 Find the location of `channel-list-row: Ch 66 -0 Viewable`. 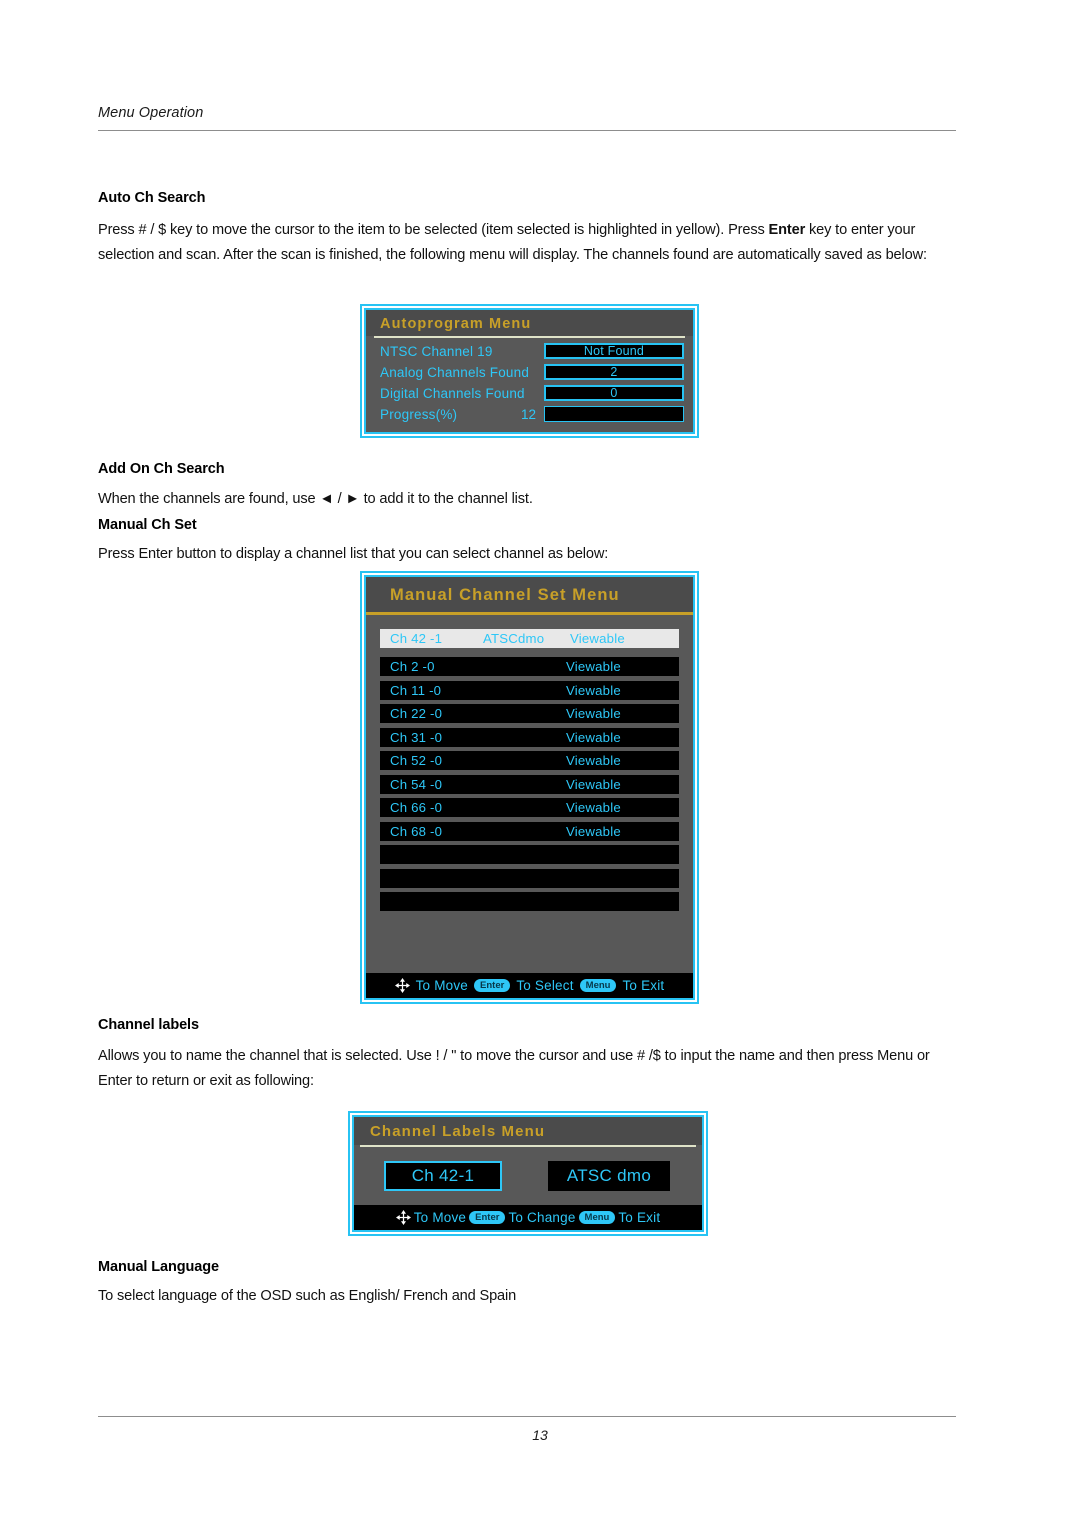

channel-list-row: Ch 66 -0 Viewable is located at coordinates (529, 807).